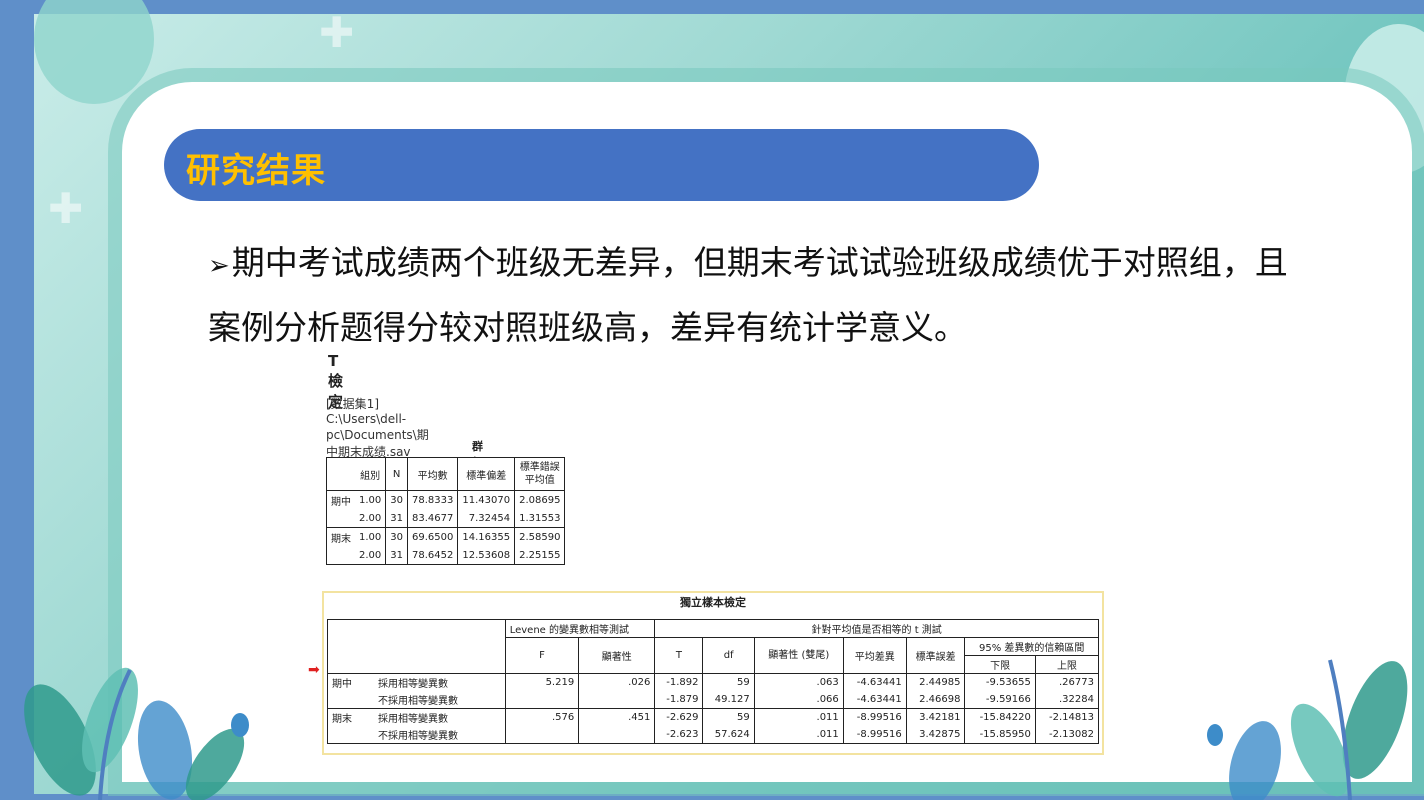 This screenshot has width=1424, height=800. Describe the element at coordinates (396, 555) in the screenshot. I see `table-cell: 31` at that location.